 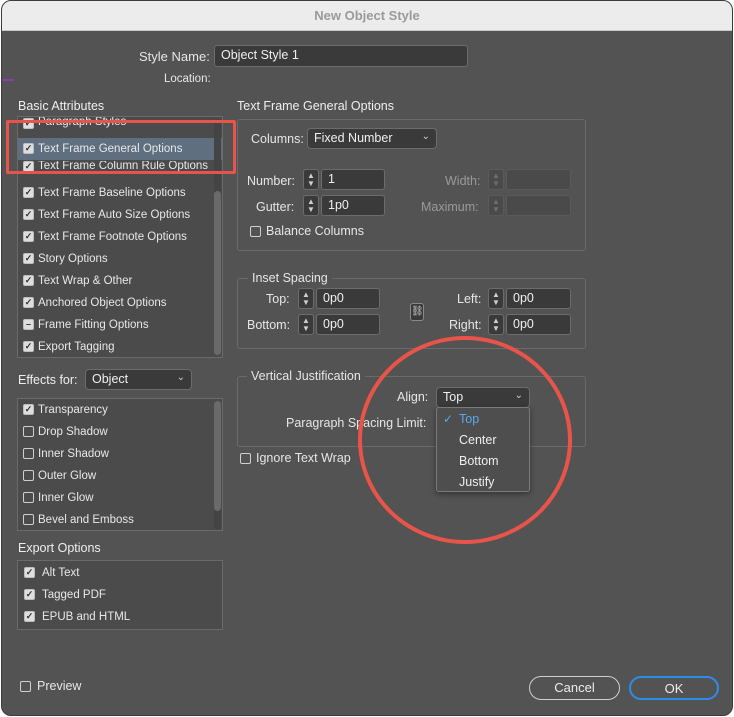 I want to click on list-item: ✓ Text Frame Footnote Options, so click(x=120, y=237).